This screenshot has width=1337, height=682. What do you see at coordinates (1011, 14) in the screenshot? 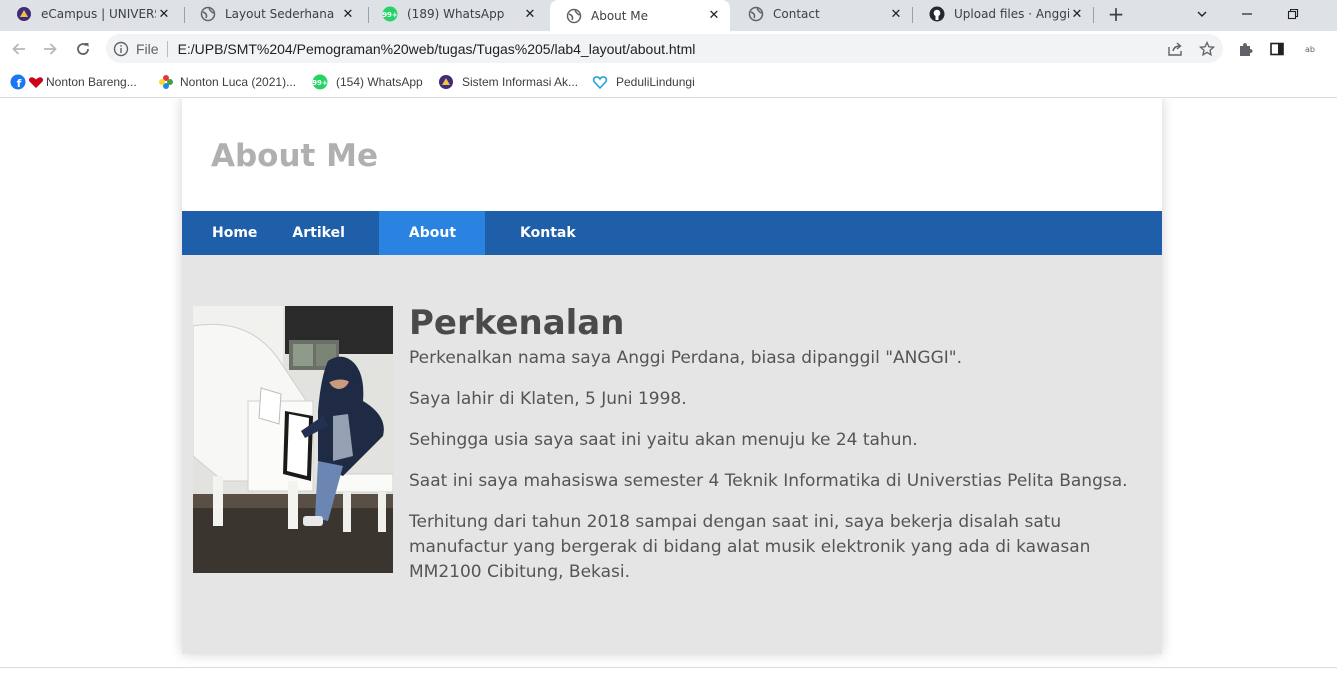
I see `tab-title: Upload files · AnggiPe` at bounding box center [1011, 14].